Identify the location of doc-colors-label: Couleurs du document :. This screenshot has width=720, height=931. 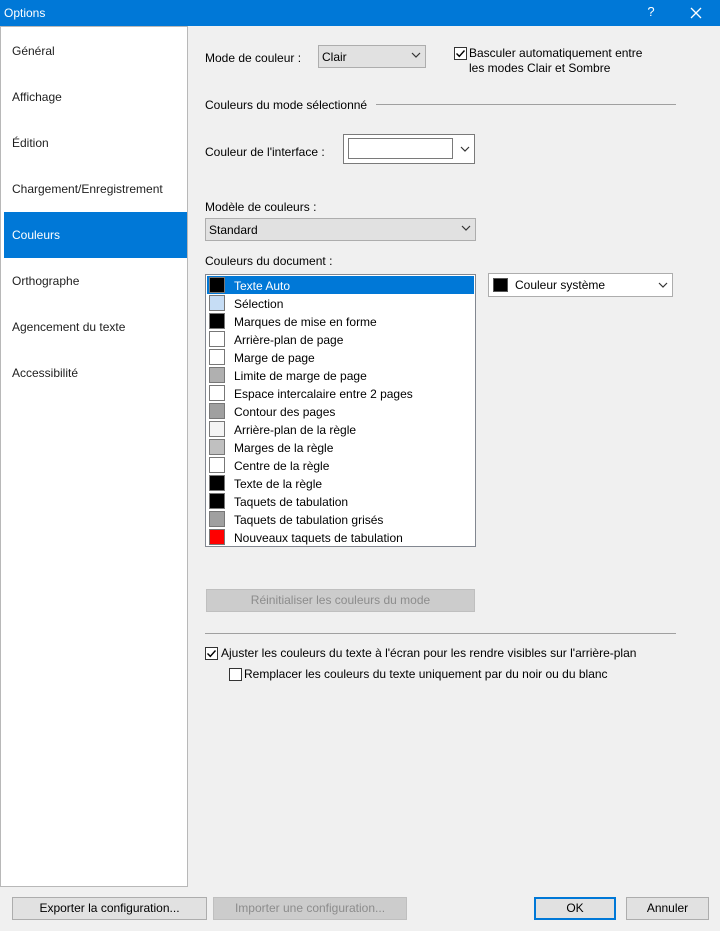
(269, 261).